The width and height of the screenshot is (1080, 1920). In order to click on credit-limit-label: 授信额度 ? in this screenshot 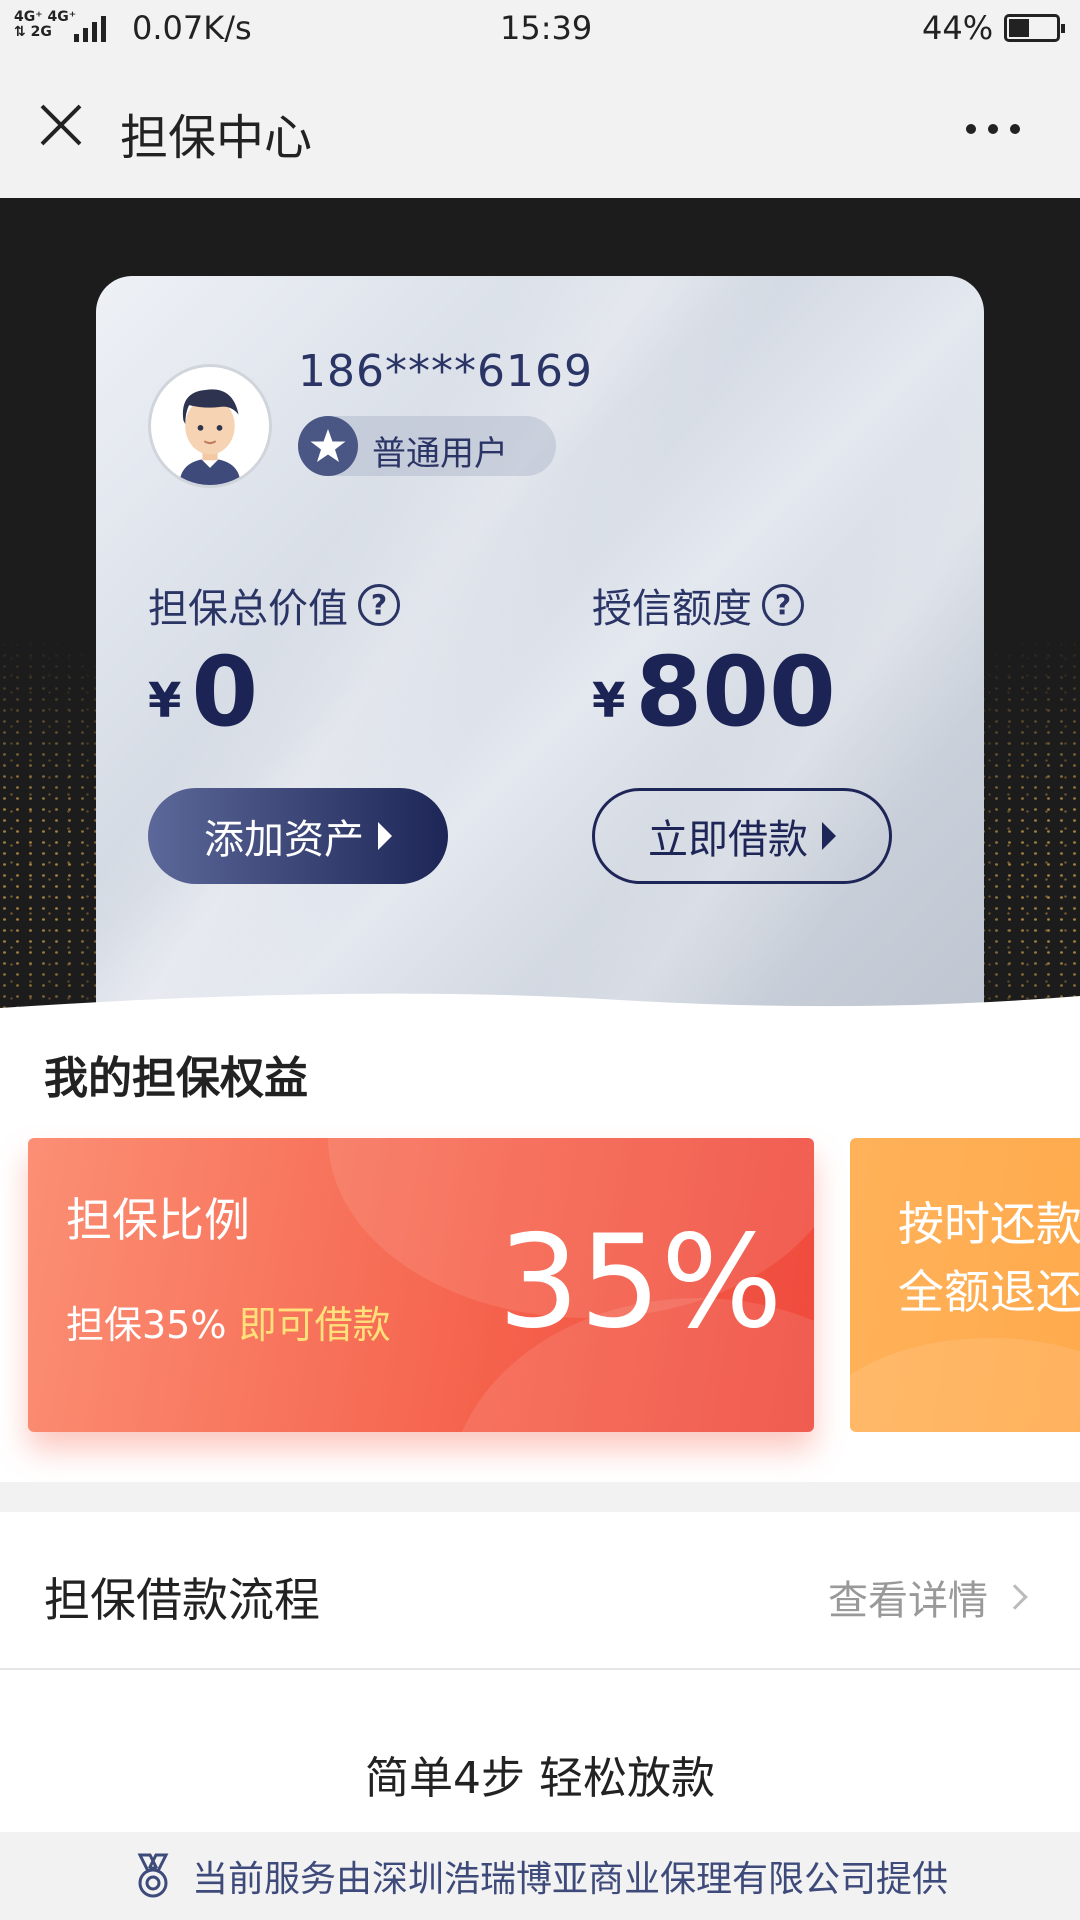, I will do `click(698, 605)`.